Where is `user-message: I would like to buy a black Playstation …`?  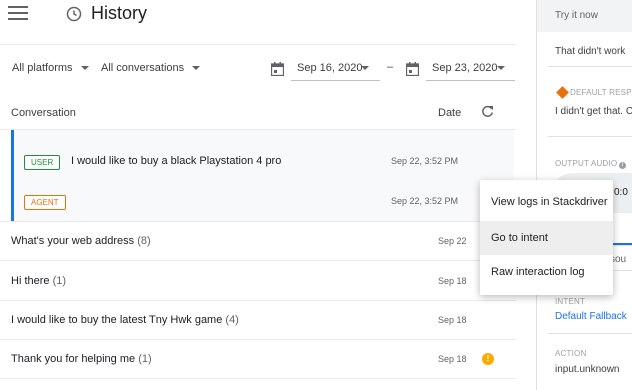 user-message: I would like to buy a black Playstation … is located at coordinates (176, 161).